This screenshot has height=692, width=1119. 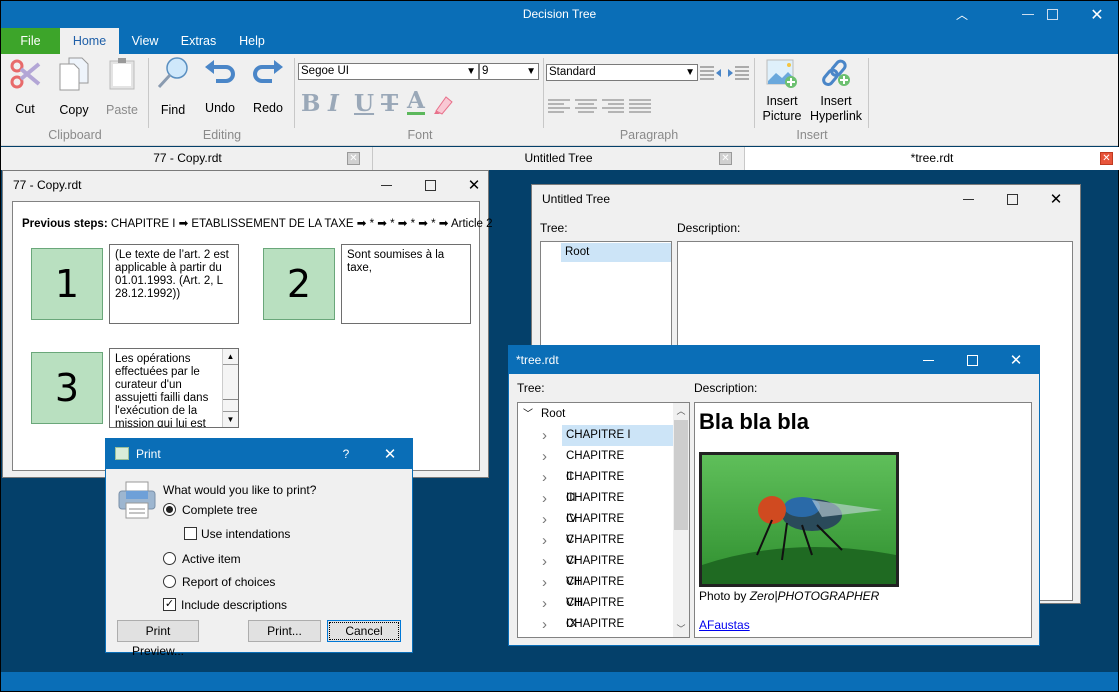 I want to click on align-center-icon, so click(x=586, y=107).